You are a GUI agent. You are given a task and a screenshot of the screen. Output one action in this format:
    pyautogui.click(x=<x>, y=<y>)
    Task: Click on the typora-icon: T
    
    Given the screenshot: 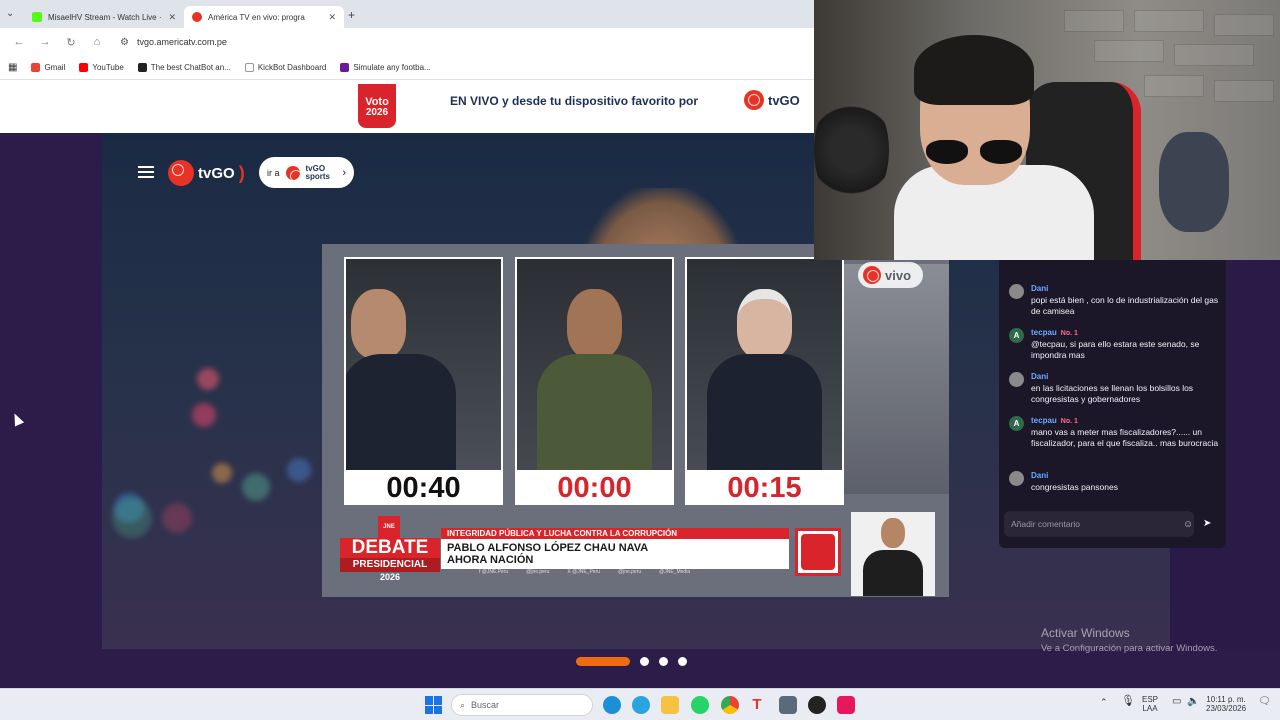 What is the action you would take?
    pyautogui.click(x=757, y=705)
    